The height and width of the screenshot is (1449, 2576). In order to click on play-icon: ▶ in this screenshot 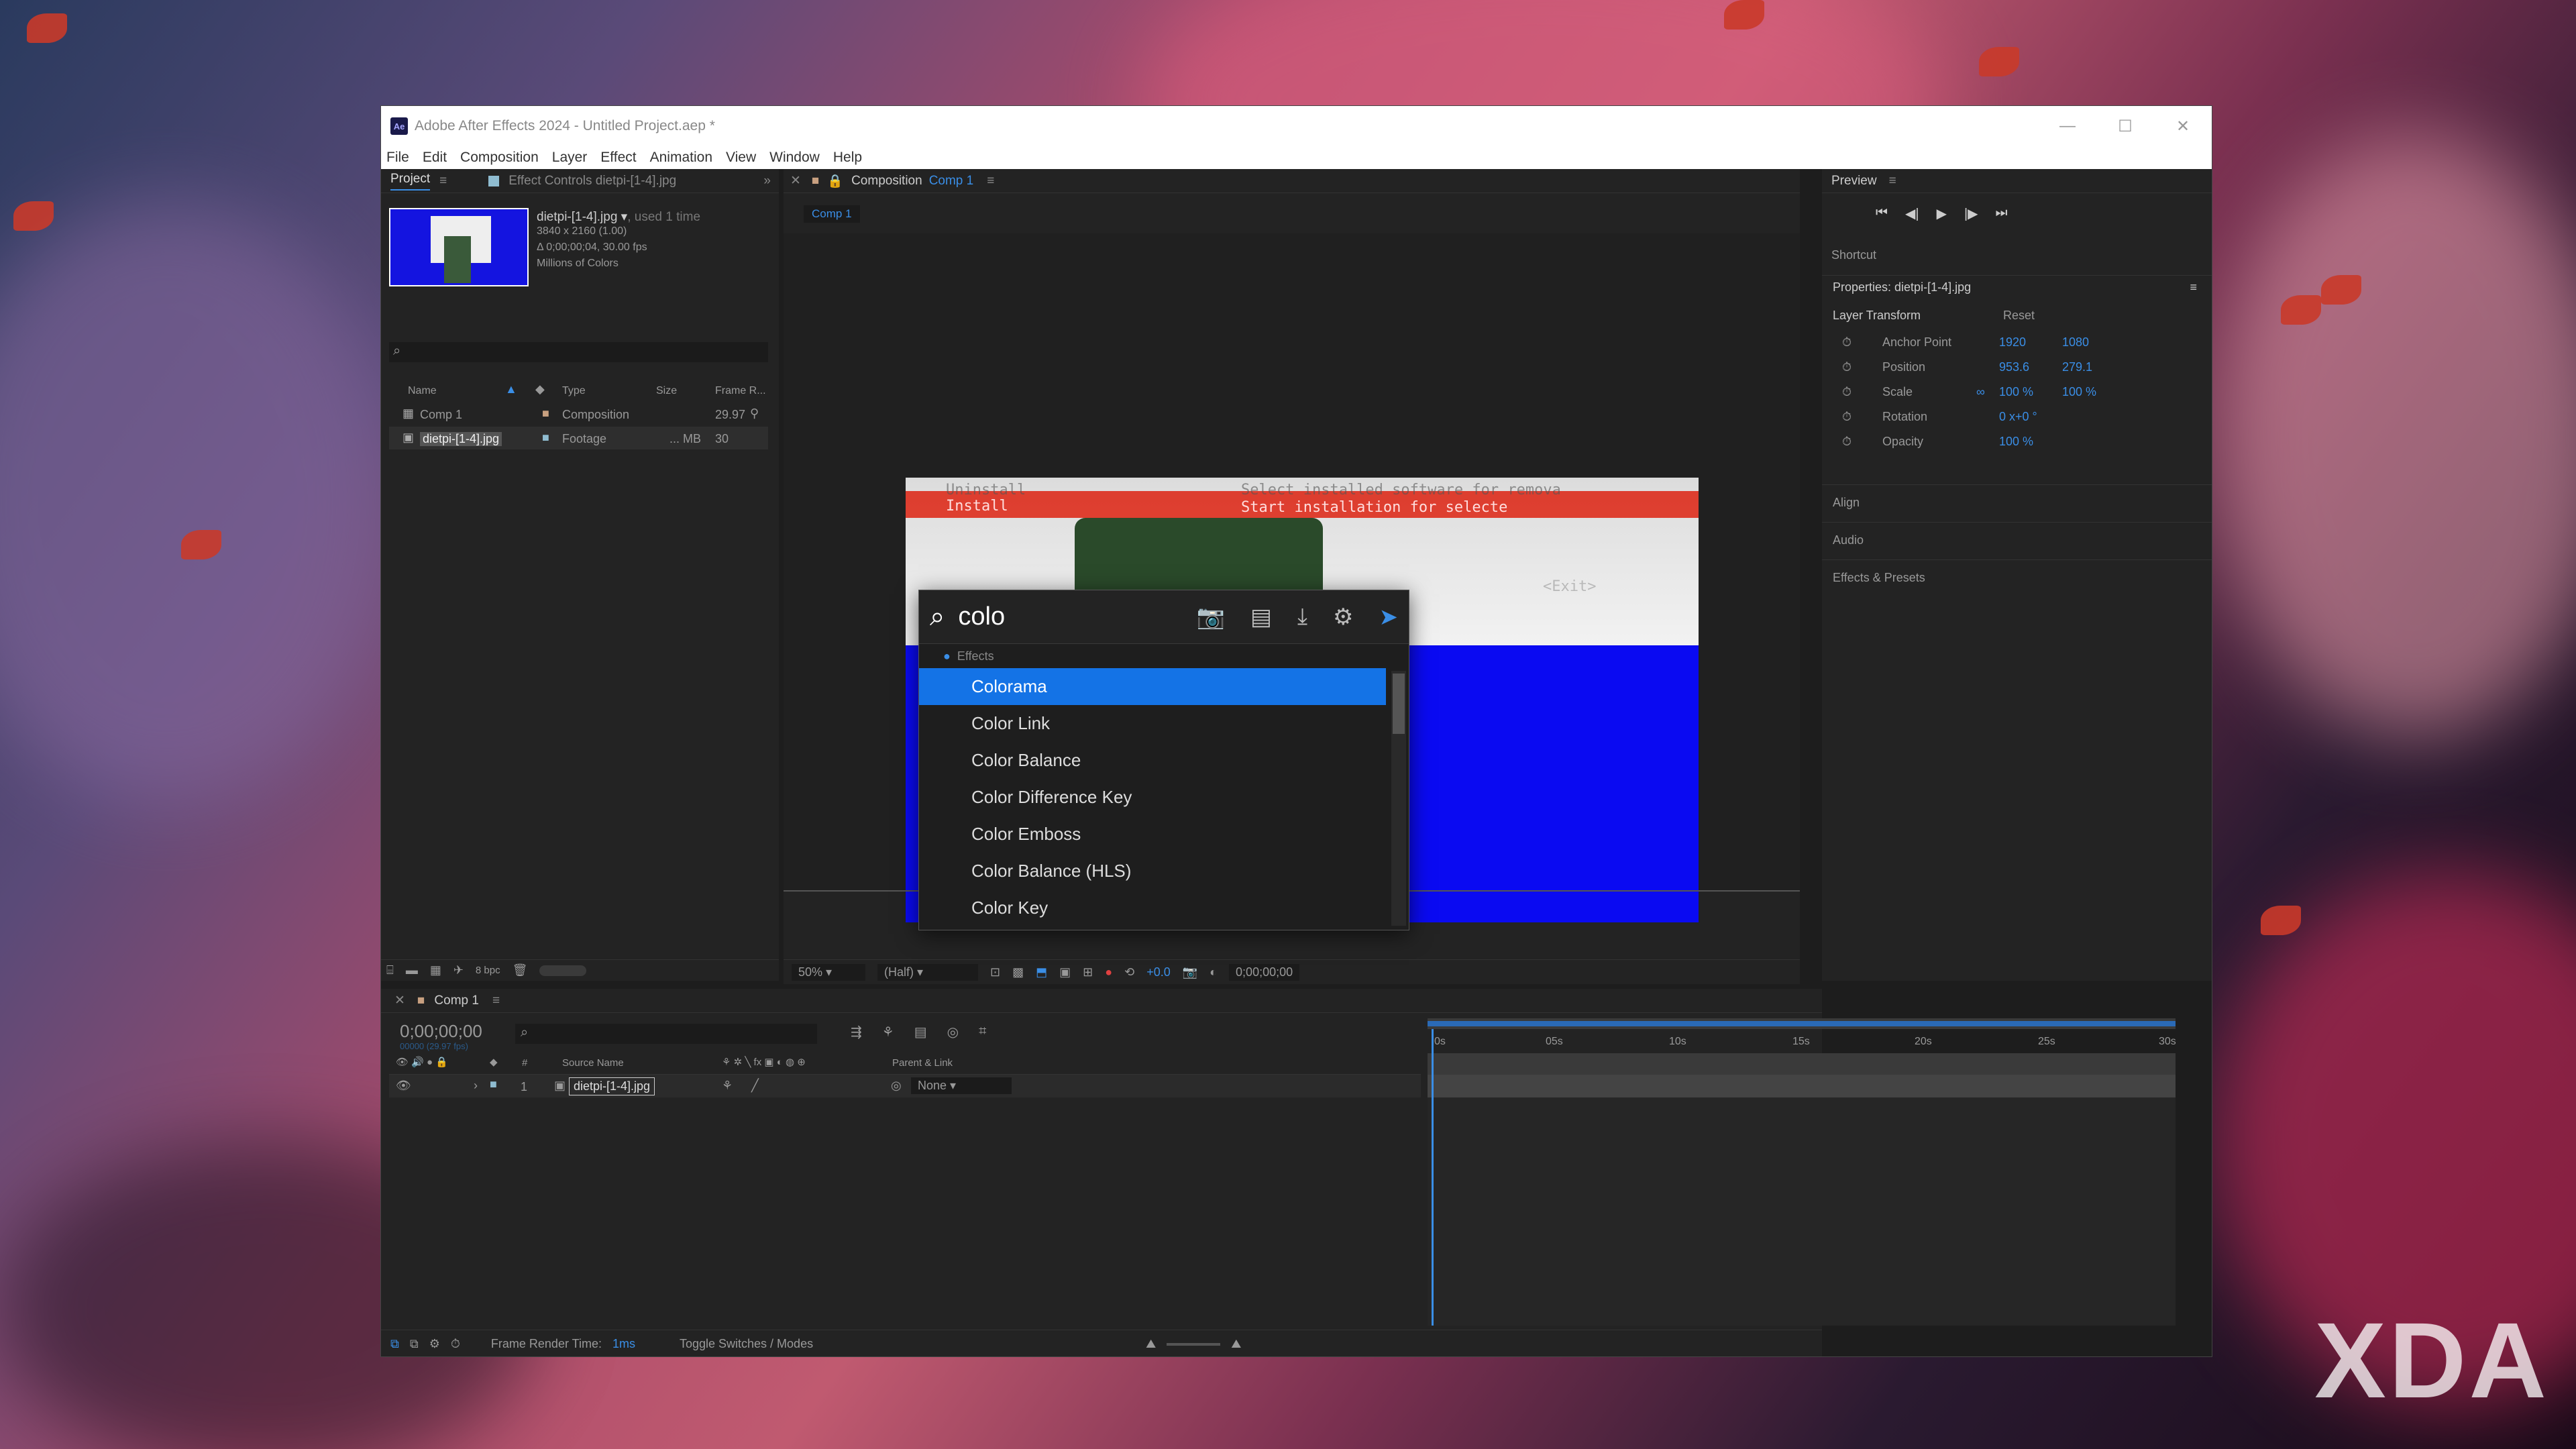, I will do `click(1942, 213)`.